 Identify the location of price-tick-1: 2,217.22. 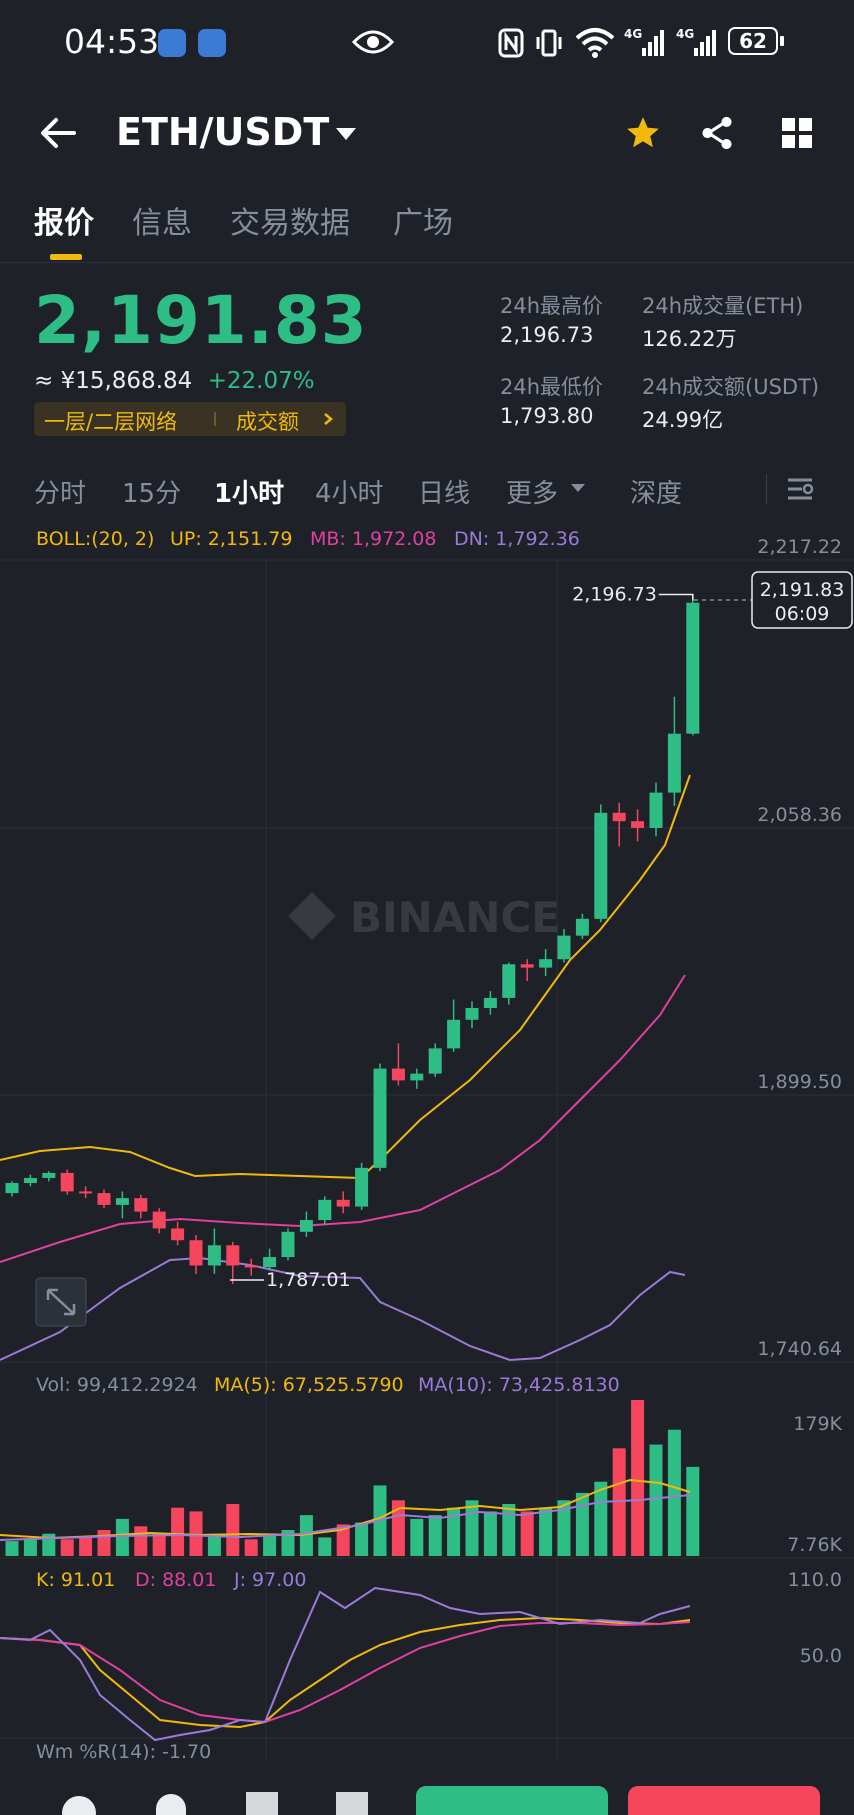
(799, 547).